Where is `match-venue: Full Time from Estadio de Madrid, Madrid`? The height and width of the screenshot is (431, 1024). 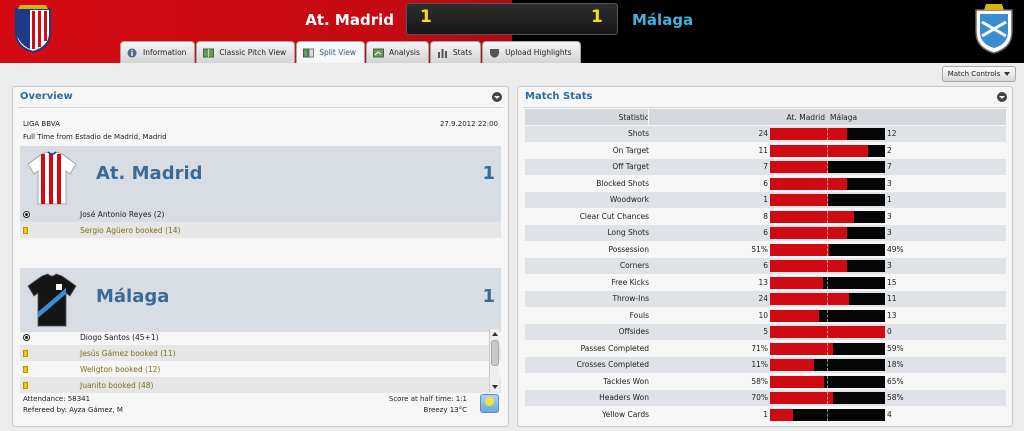
match-venue: Full Time from Estadio de Madrid, Madrid is located at coordinates (95, 137).